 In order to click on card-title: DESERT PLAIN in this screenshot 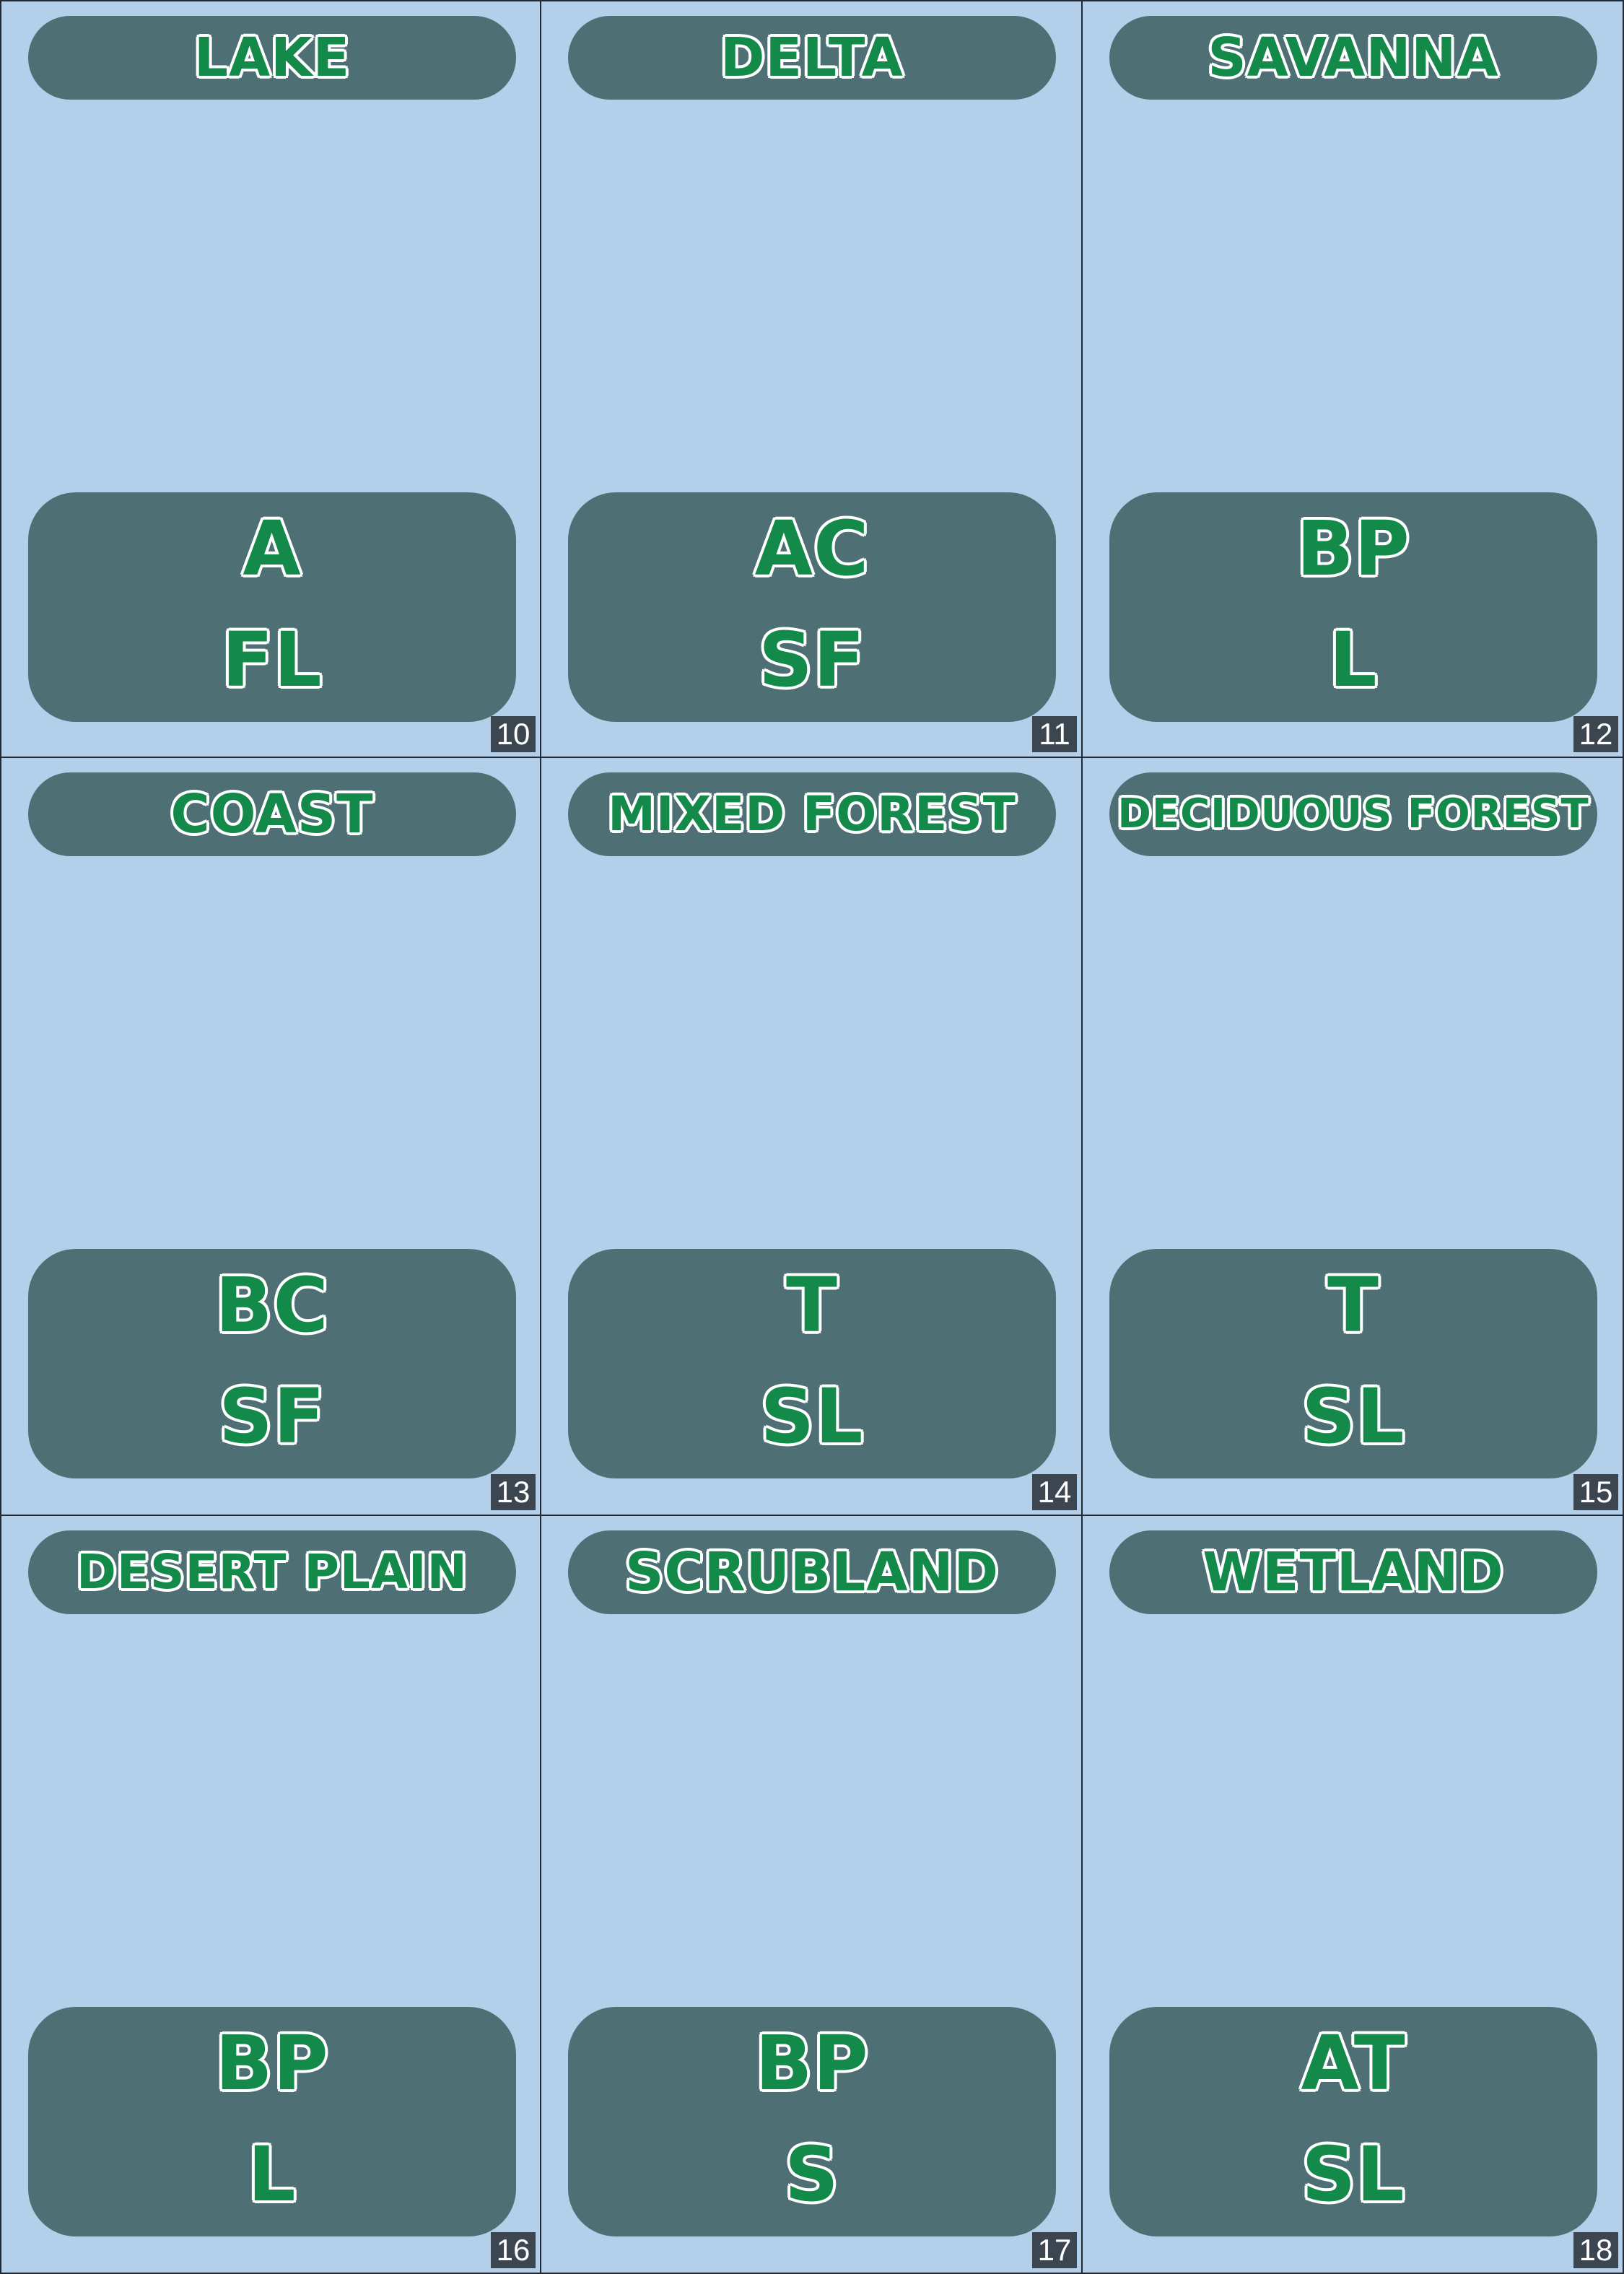, I will do `click(272, 1572)`.